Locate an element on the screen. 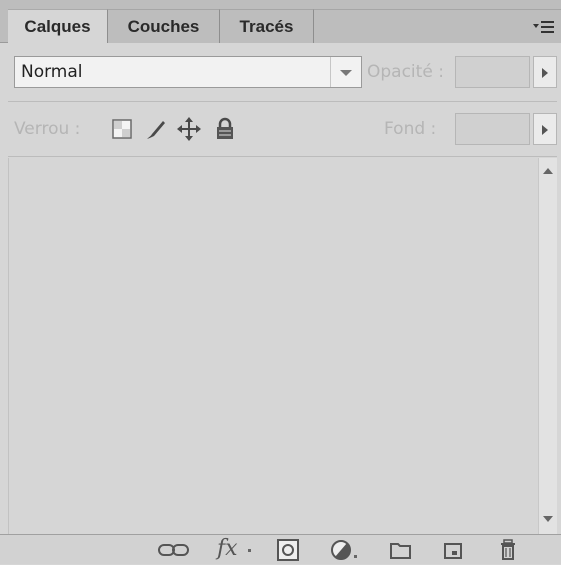  scroll-down-arrow-icon is located at coordinates (548, 519).